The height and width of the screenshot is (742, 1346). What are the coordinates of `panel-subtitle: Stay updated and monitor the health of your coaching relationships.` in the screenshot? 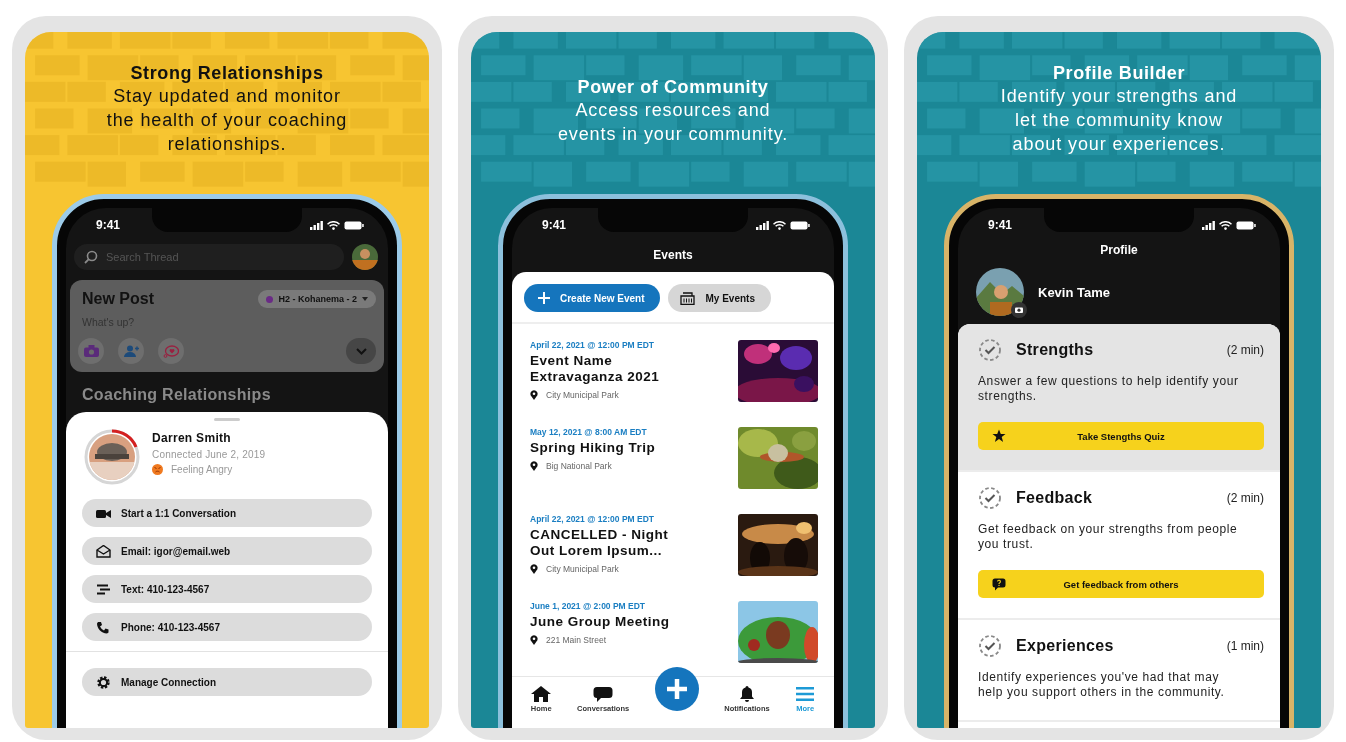 It's located at (227, 120).